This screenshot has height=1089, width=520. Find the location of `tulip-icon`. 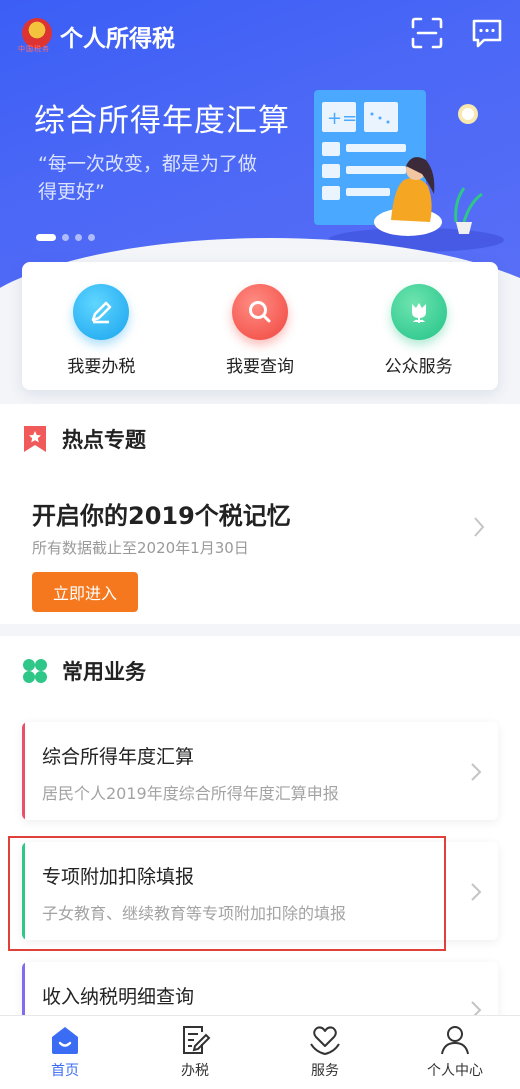

tulip-icon is located at coordinates (418, 312).